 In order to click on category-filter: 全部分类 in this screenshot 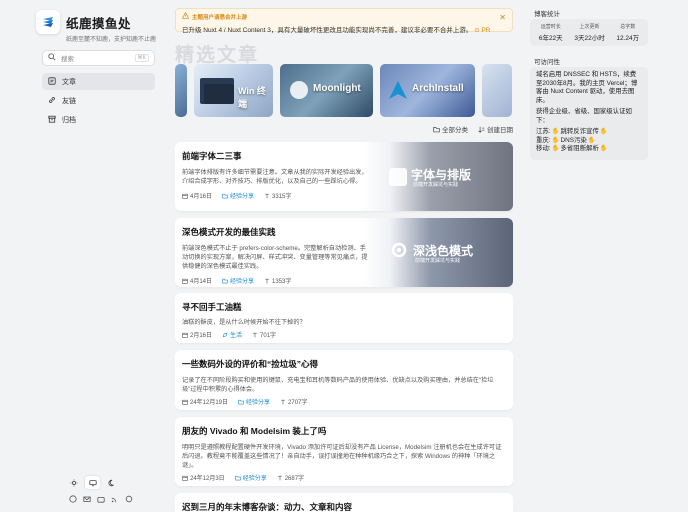, I will do `click(450, 129)`.